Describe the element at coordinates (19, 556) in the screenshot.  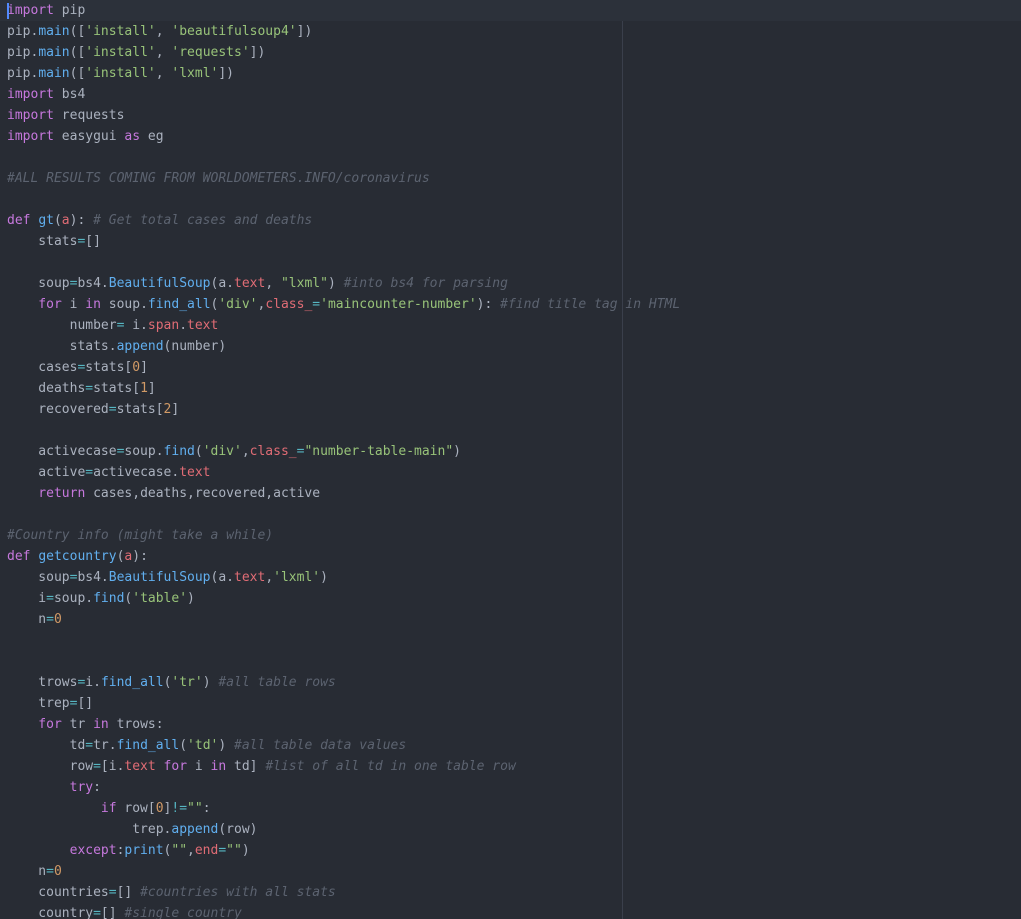
I see `code-token: def` at that location.